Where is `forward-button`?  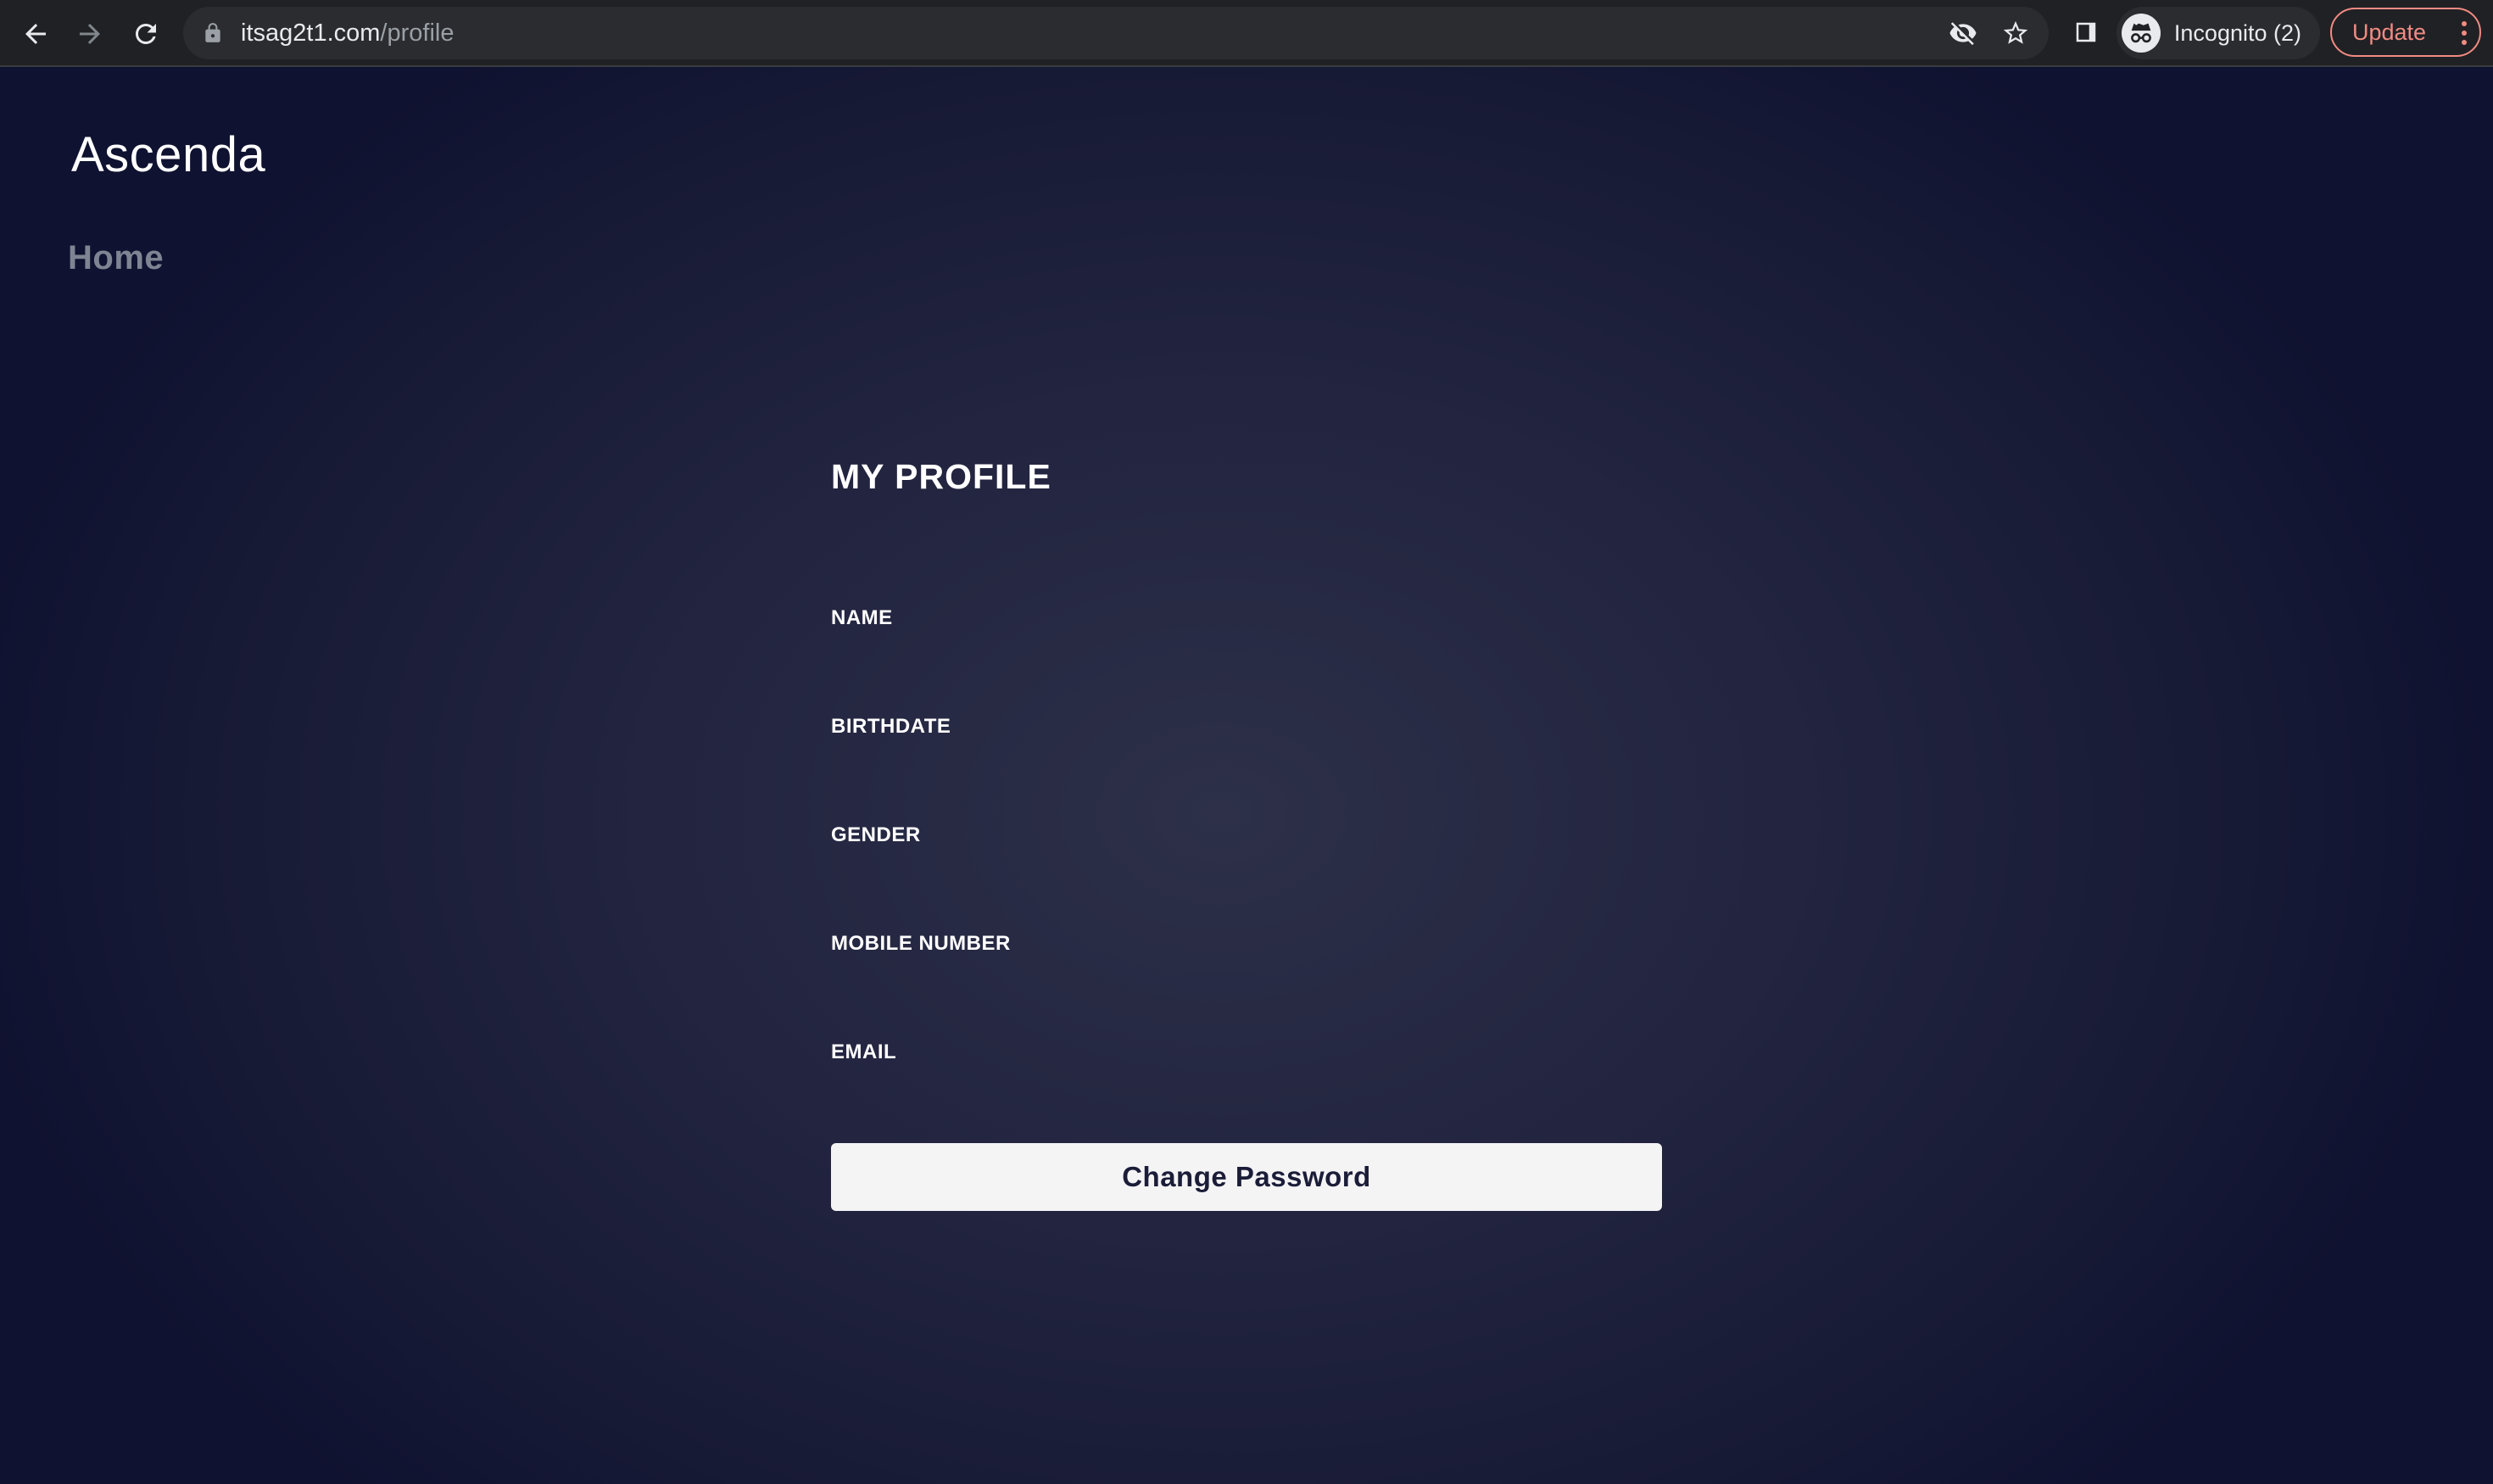
forward-button is located at coordinates (90, 34).